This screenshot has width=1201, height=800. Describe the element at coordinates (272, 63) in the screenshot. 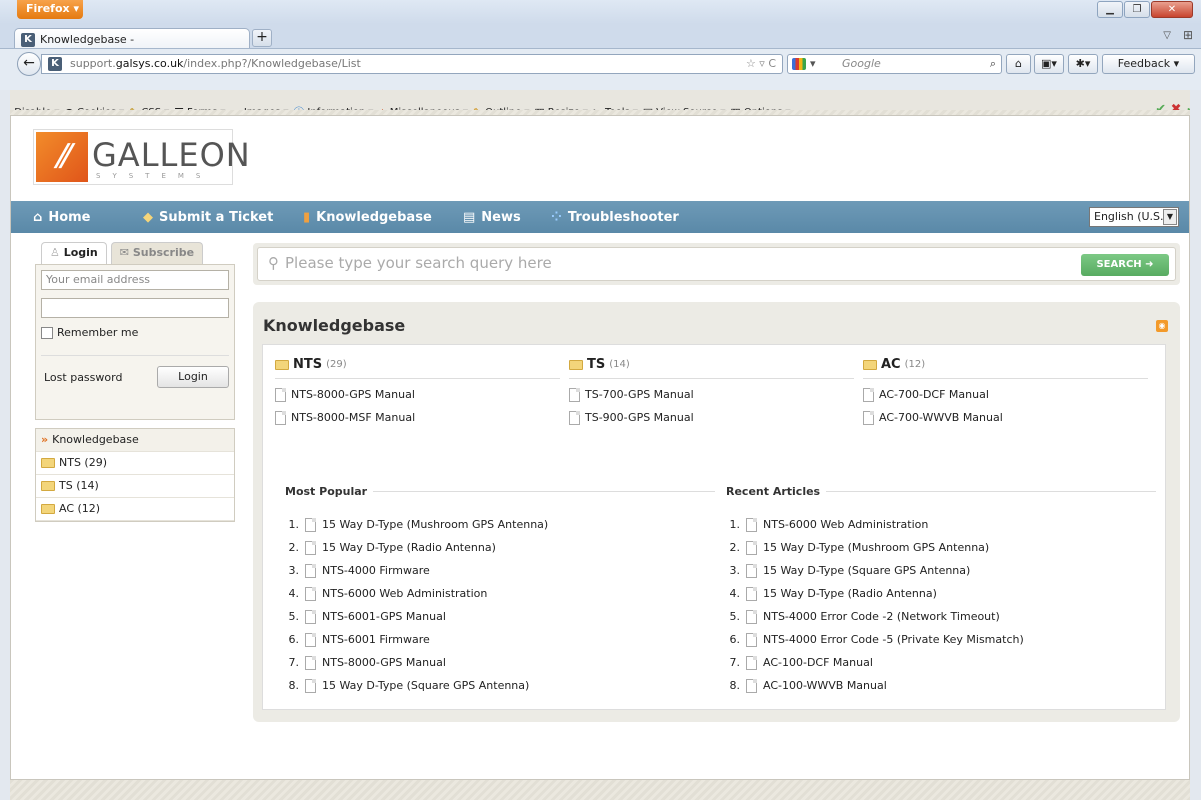

I see `url-path: /index.php?/Knowledgebase/List` at that location.